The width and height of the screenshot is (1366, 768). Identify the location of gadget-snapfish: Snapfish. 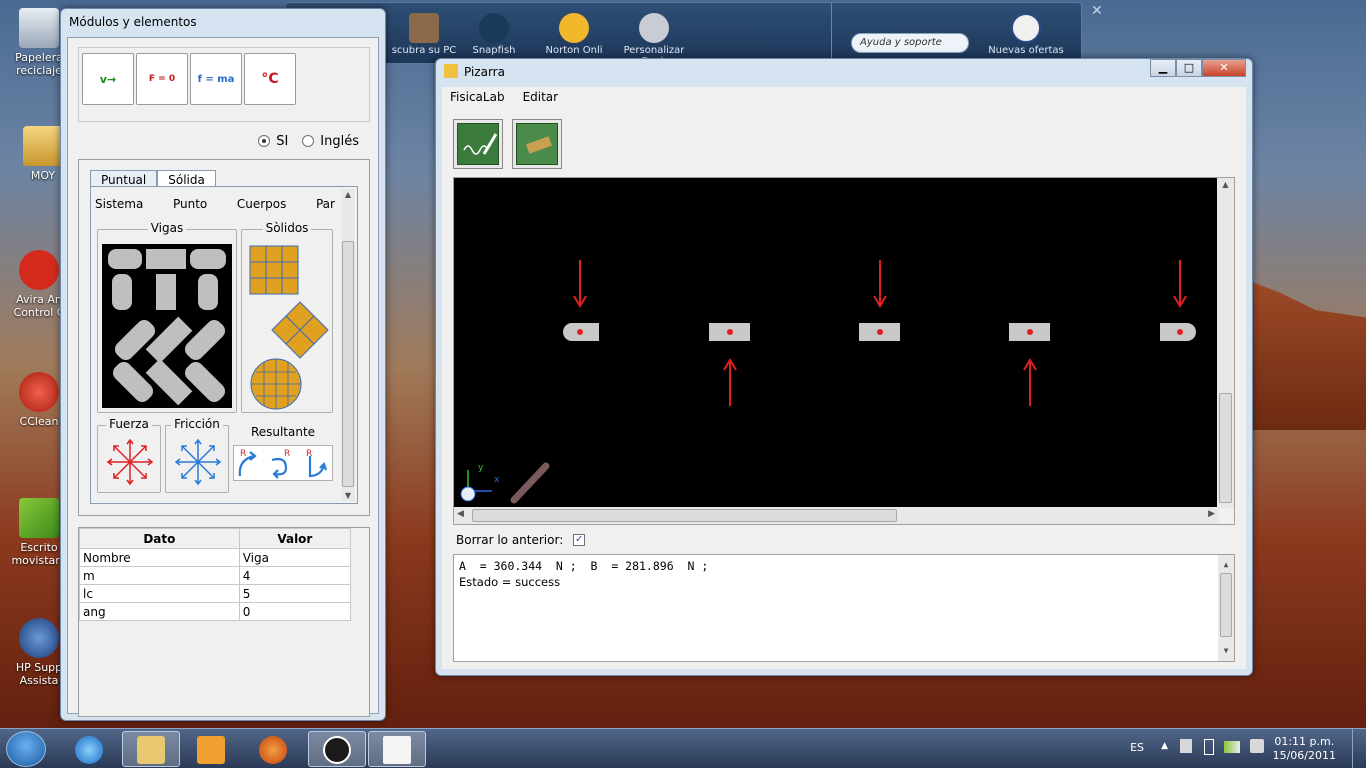
(494, 34).